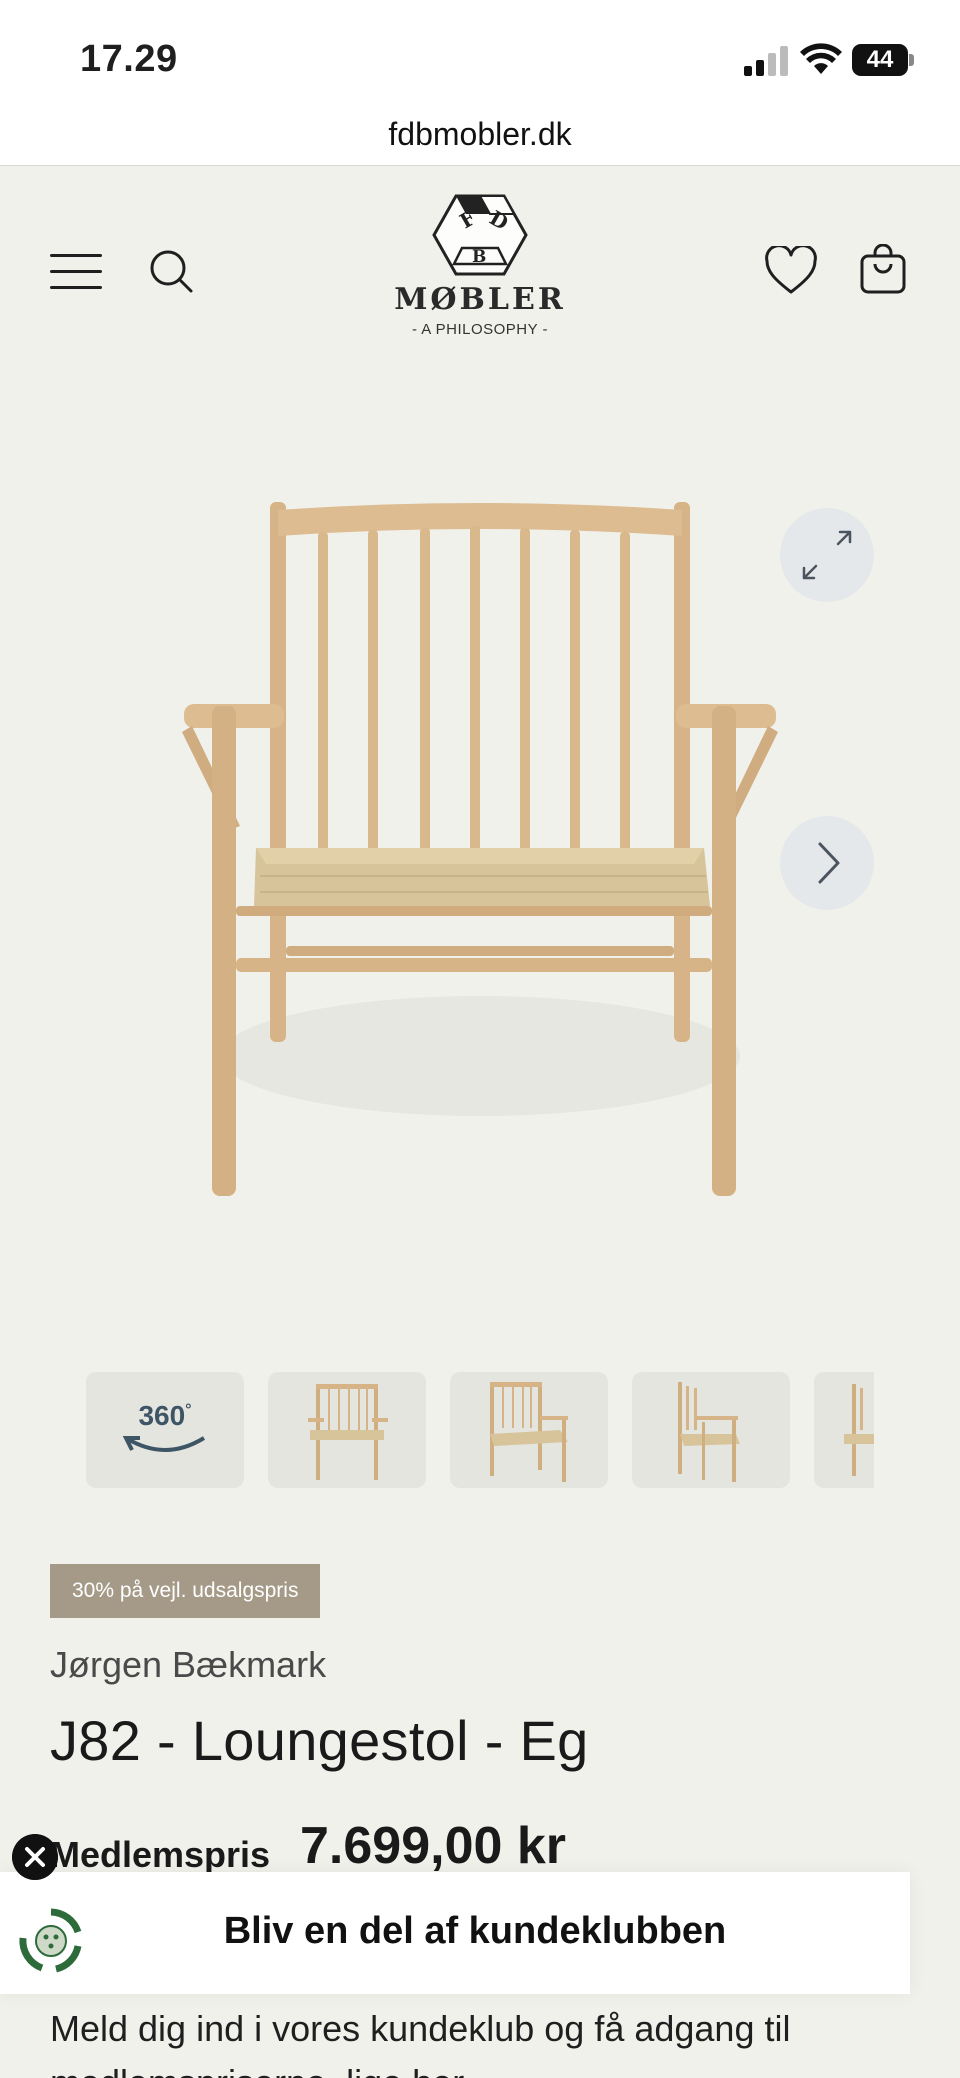  I want to click on thumbnail-360-view: 360°, so click(165, 1430).